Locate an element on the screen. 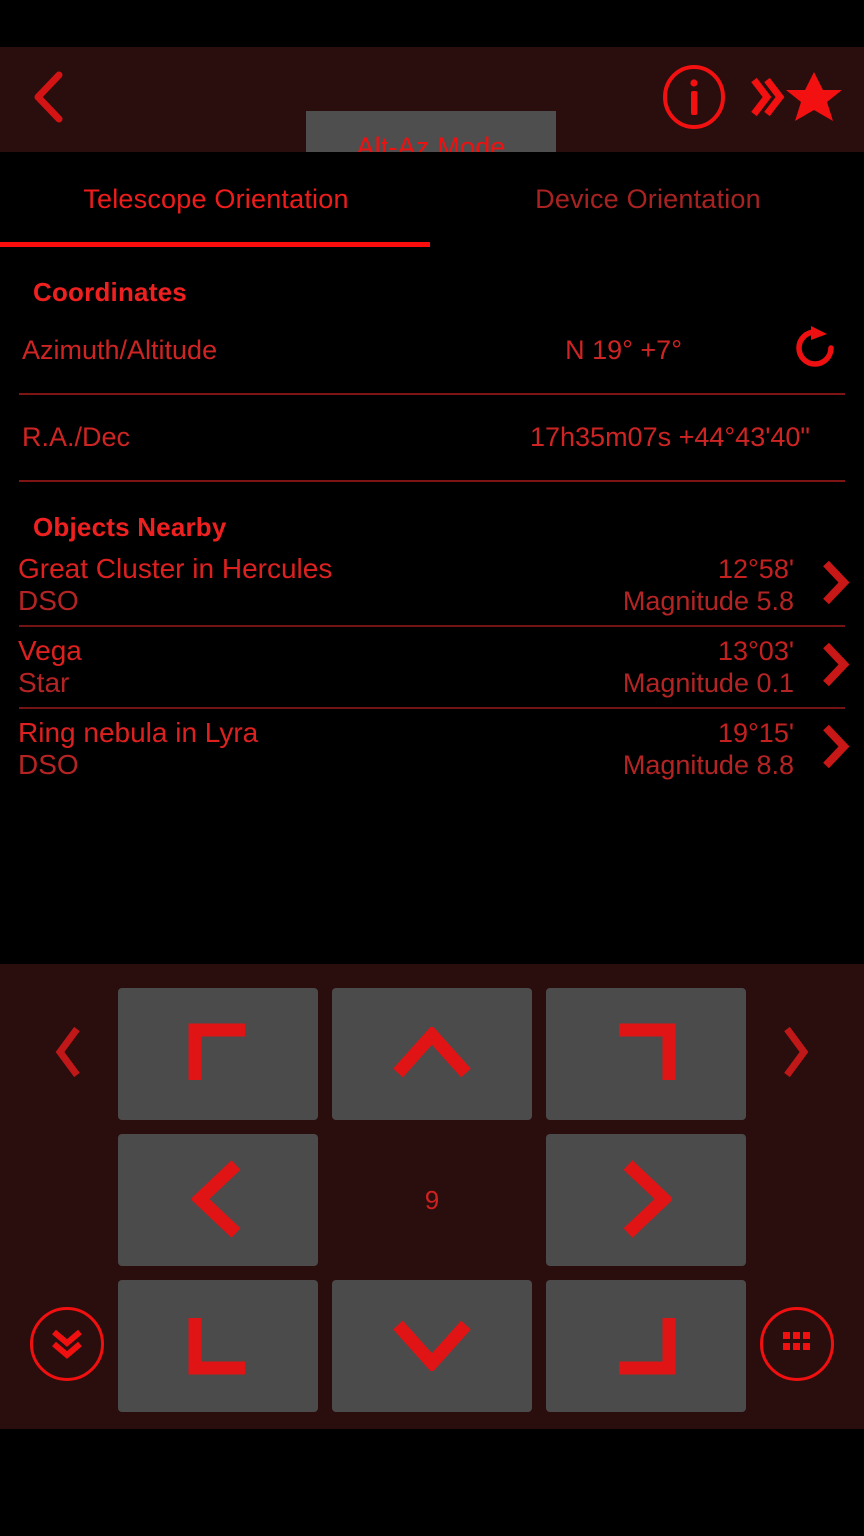 The width and height of the screenshot is (864, 1536). system-navigation-bar is located at coordinates (432, 1482).